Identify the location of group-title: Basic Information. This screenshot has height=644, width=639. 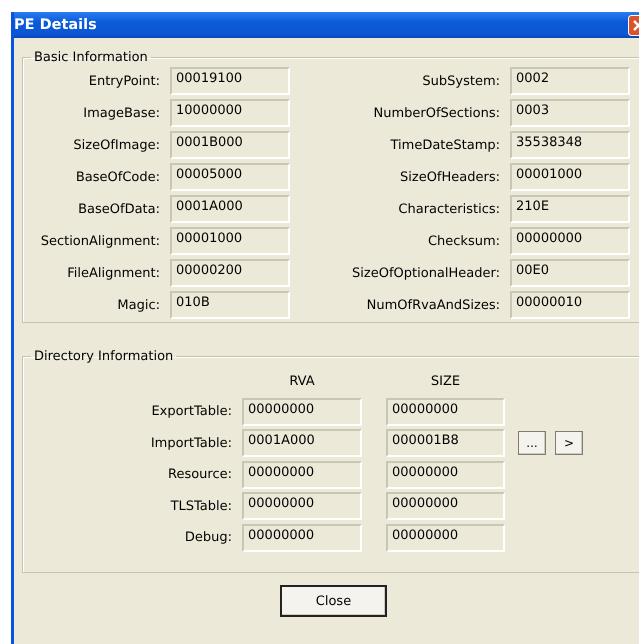
(91, 57).